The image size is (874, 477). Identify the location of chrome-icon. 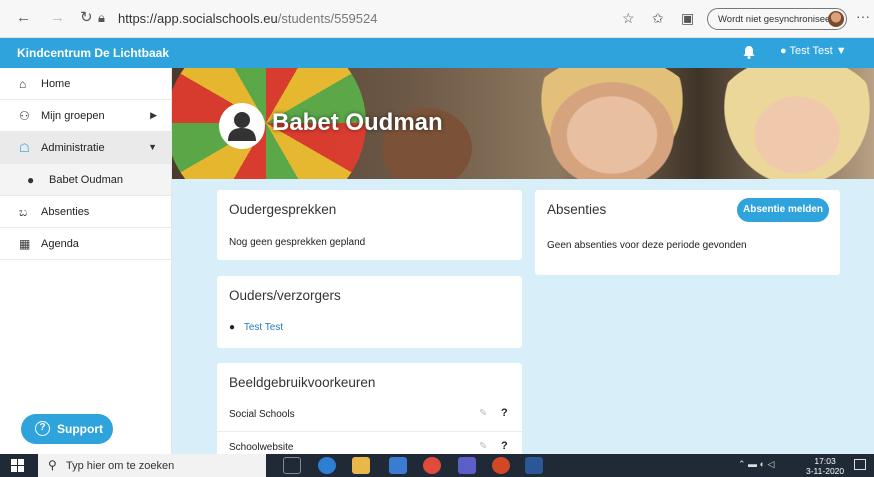
(432, 465).